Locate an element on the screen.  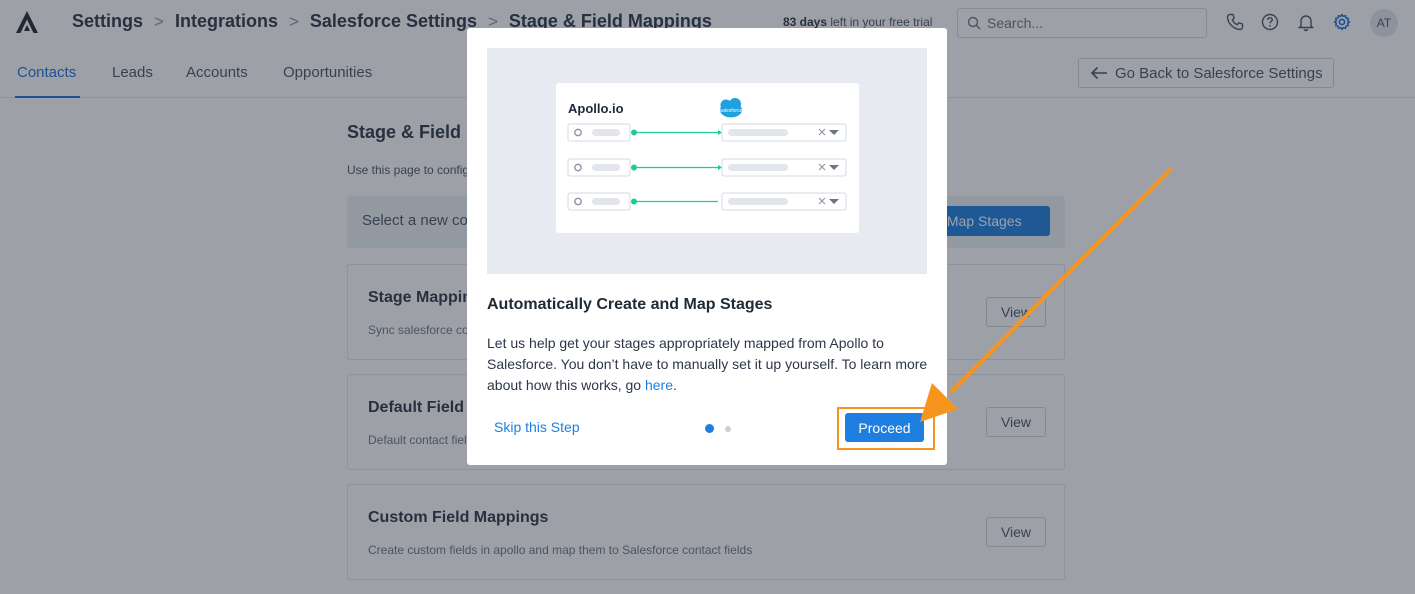
apollo-logo: Apollo.io is located at coordinates (596, 108).